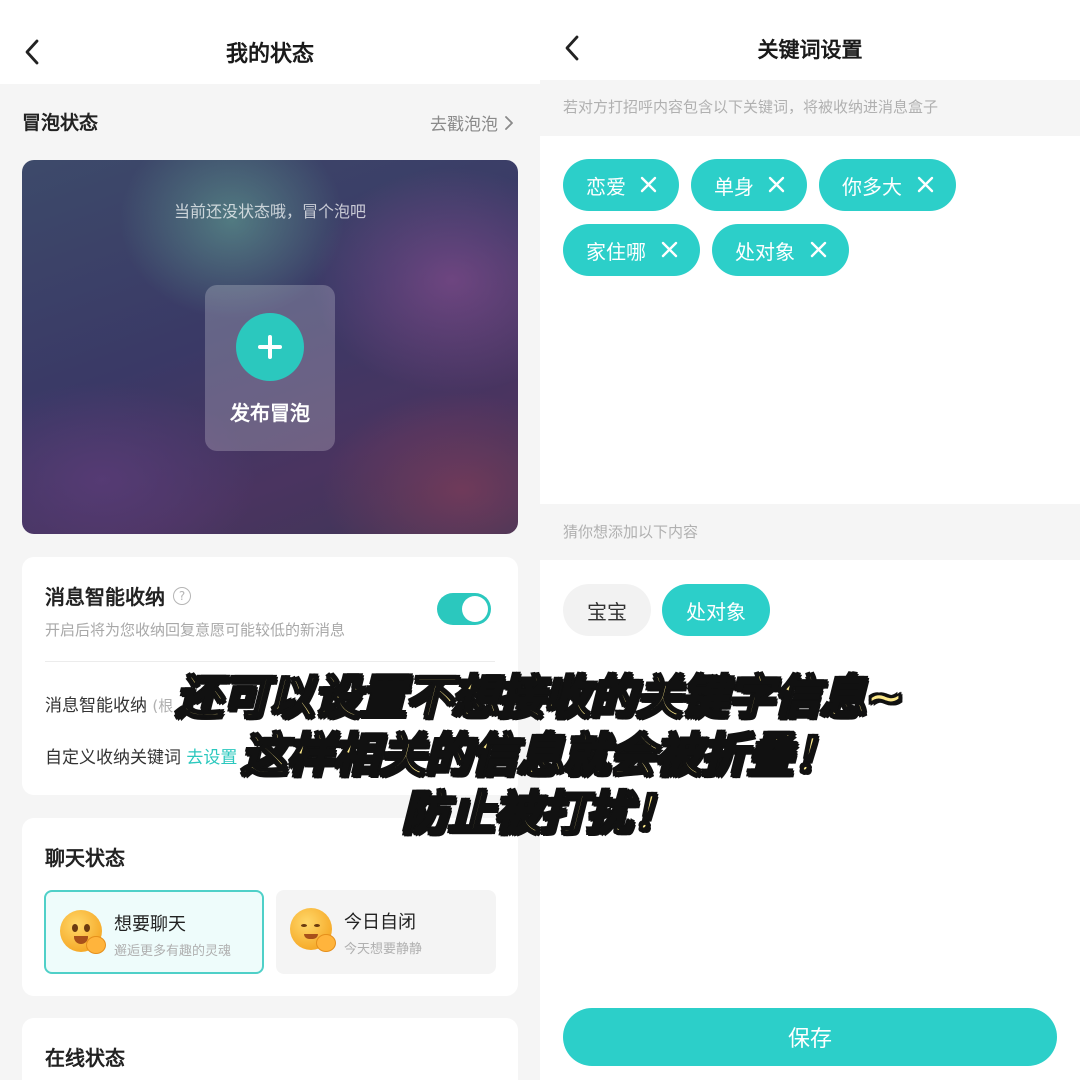 The height and width of the screenshot is (1080, 1080). I want to click on message-fold-toggle, so click(464, 609).